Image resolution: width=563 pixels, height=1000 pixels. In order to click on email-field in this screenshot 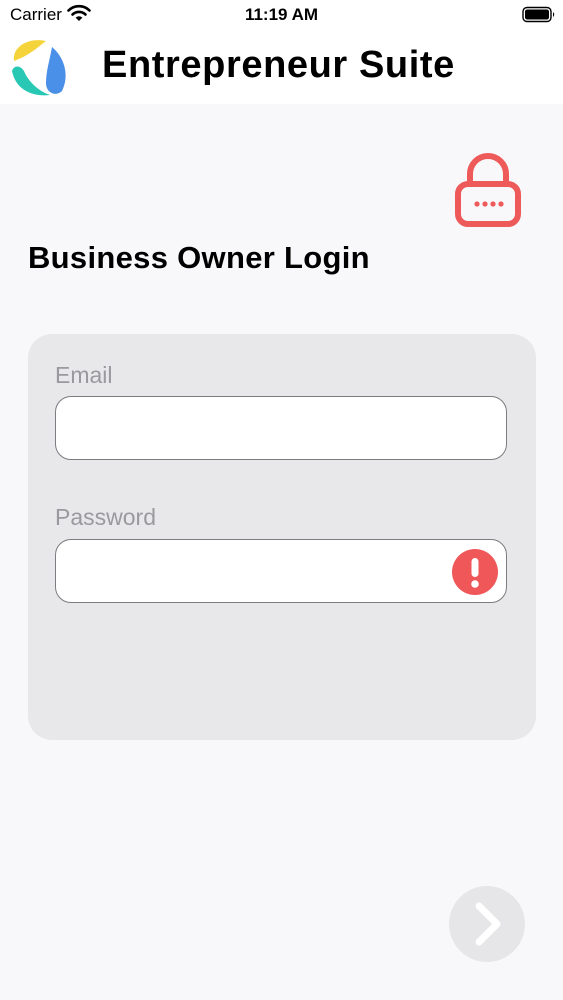, I will do `click(281, 428)`.